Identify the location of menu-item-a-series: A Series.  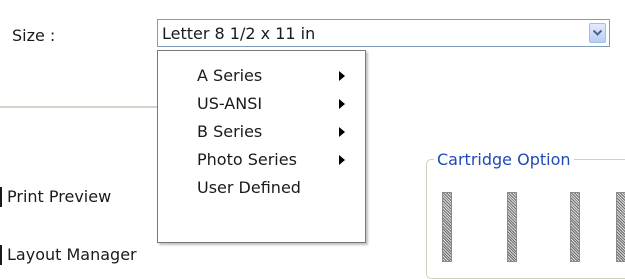
(261, 75).